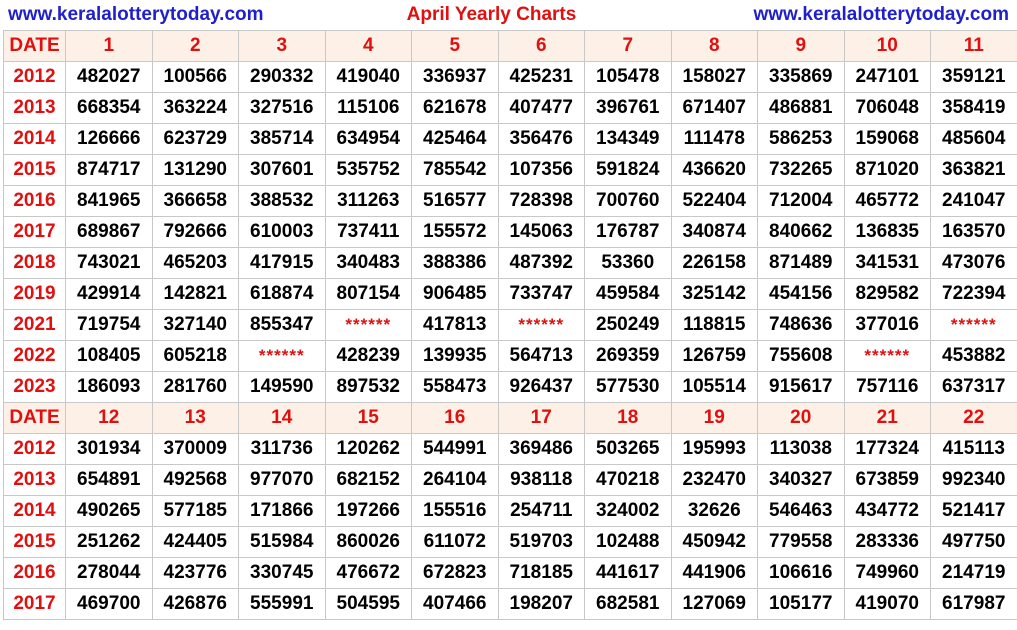 The width and height of the screenshot is (1017, 630). What do you see at coordinates (282, 480) in the screenshot?
I see `result-cell: 977070` at bounding box center [282, 480].